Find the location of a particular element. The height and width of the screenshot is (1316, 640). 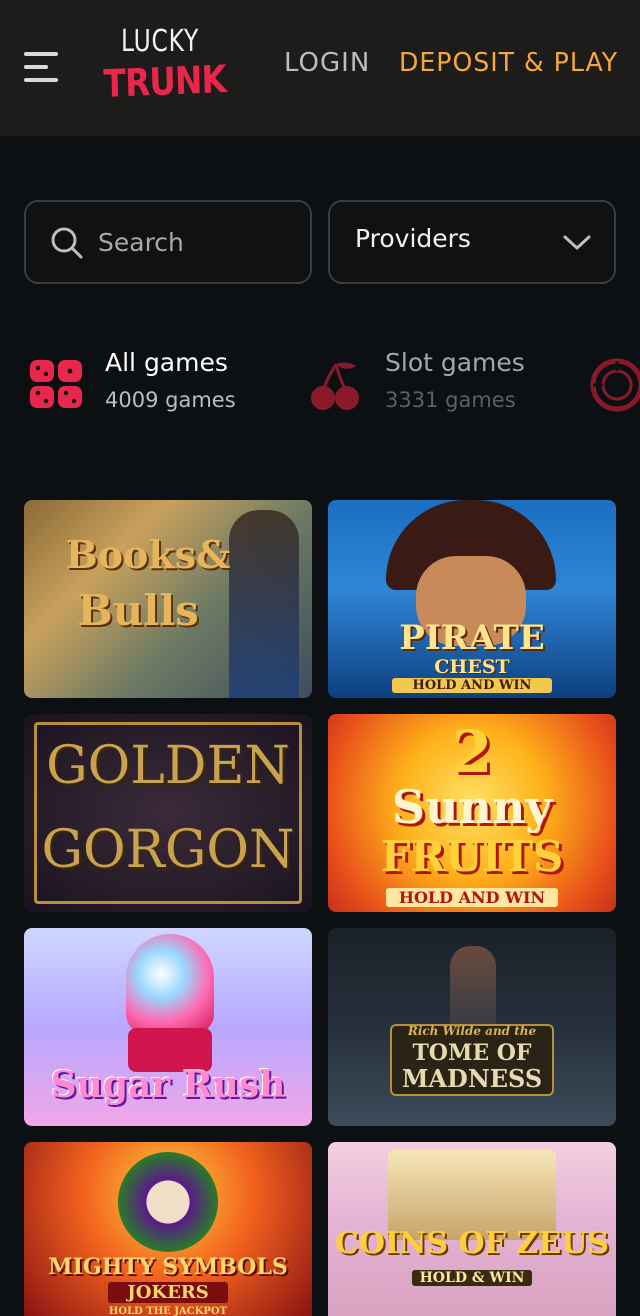

lucky-trunk-logo: LUCKY TRUNK is located at coordinates (165, 70).